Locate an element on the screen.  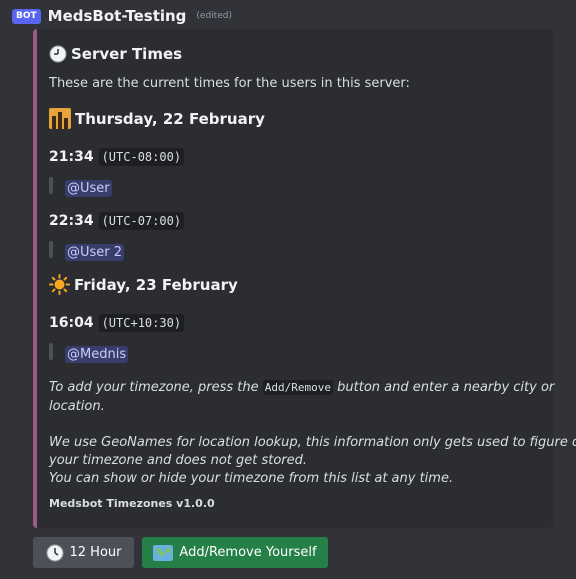
time-value: 16:04 is located at coordinates (71, 323).